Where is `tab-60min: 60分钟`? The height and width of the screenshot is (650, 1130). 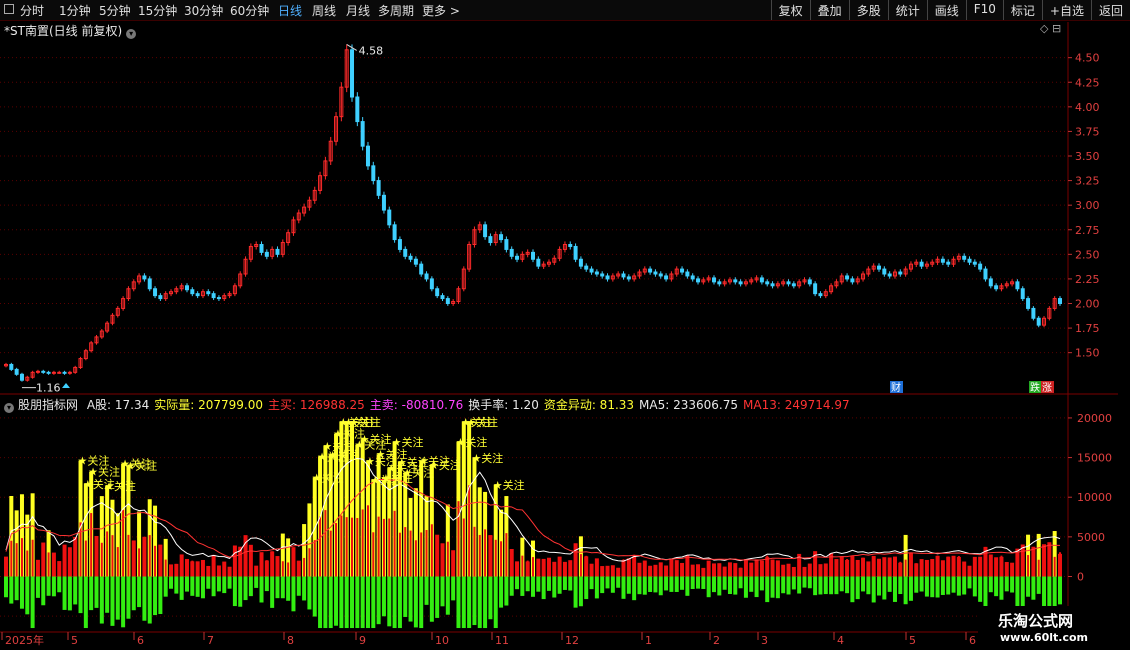 tab-60min: 60分钟 is located at coordinates (249, 10).